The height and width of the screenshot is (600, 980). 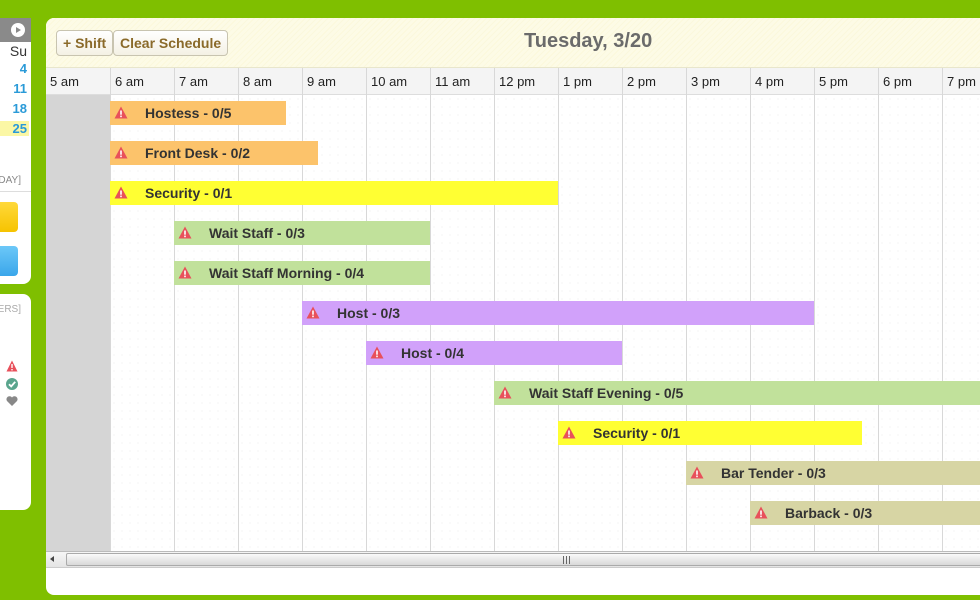 What do you see at coordinates (78, 323) in the screenshot?
I see `off-hours-region` at bounding box center [78, 323].